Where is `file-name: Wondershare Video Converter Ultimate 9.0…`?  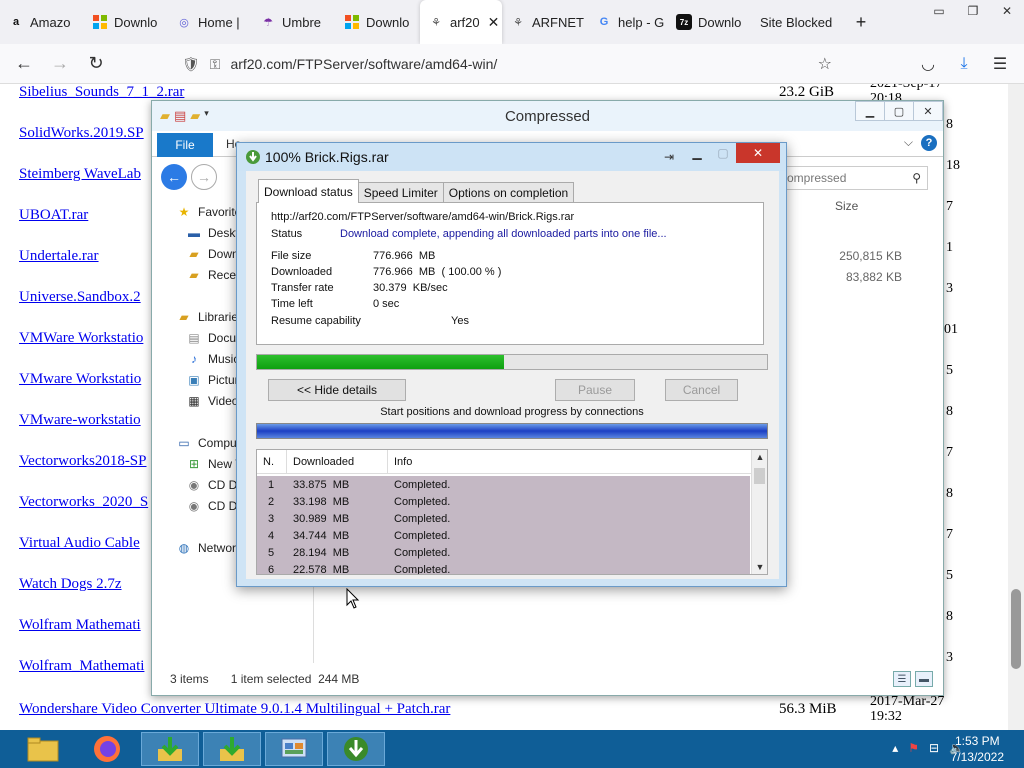 file-name: Wondershare Video Converter Ultimate 9.0… is located at coordinates (234, 709).